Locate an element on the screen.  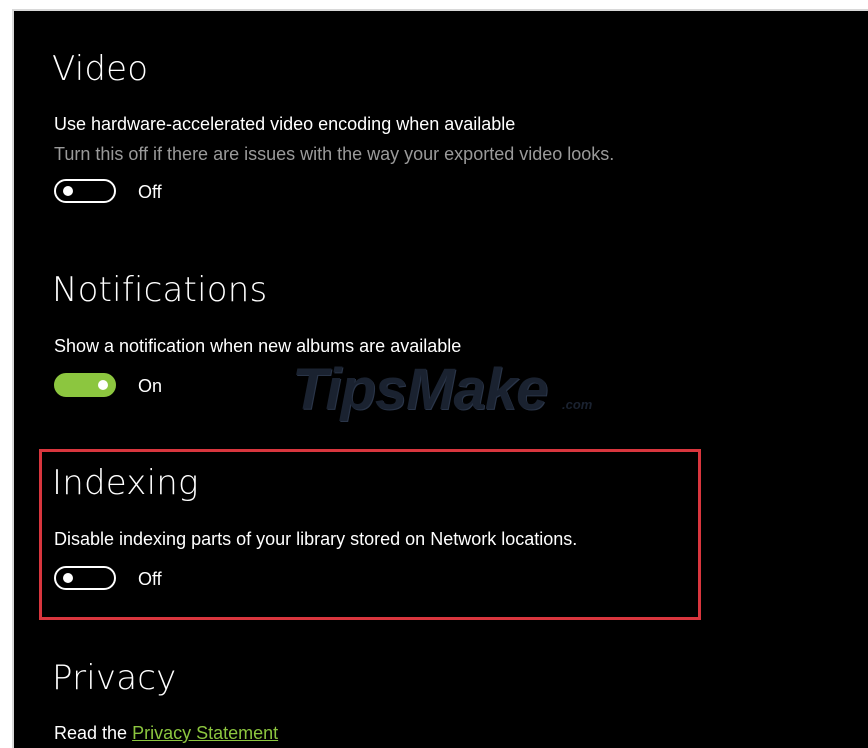
new-albums-notification-state: On is located at coordinates (150, 386).